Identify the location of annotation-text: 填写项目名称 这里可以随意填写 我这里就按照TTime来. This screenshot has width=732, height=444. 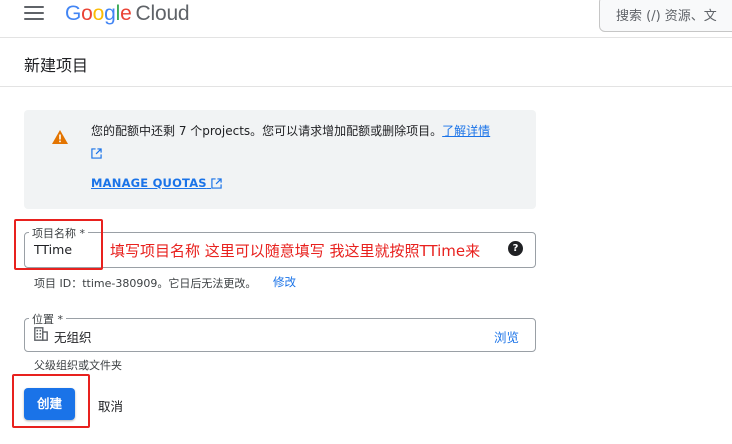
(295, 251).